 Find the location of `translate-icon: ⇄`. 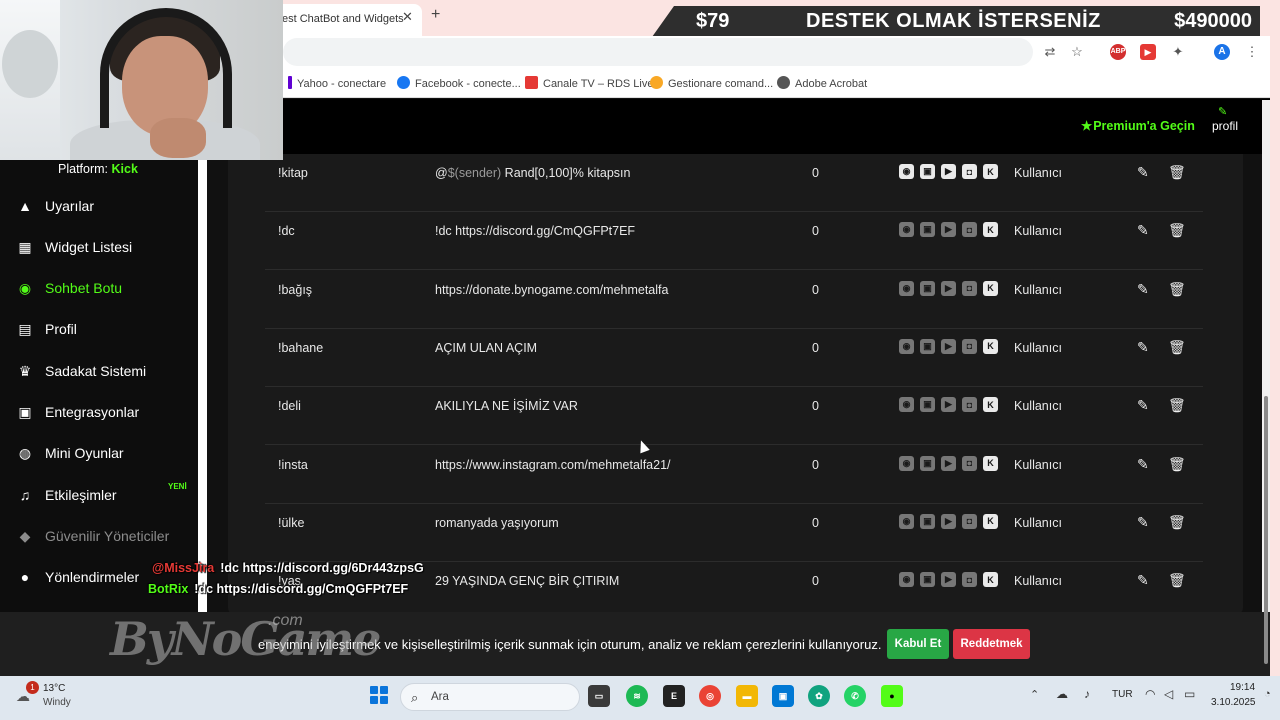

translate-icon: ⇄ is located at coordinates (1050, 52).